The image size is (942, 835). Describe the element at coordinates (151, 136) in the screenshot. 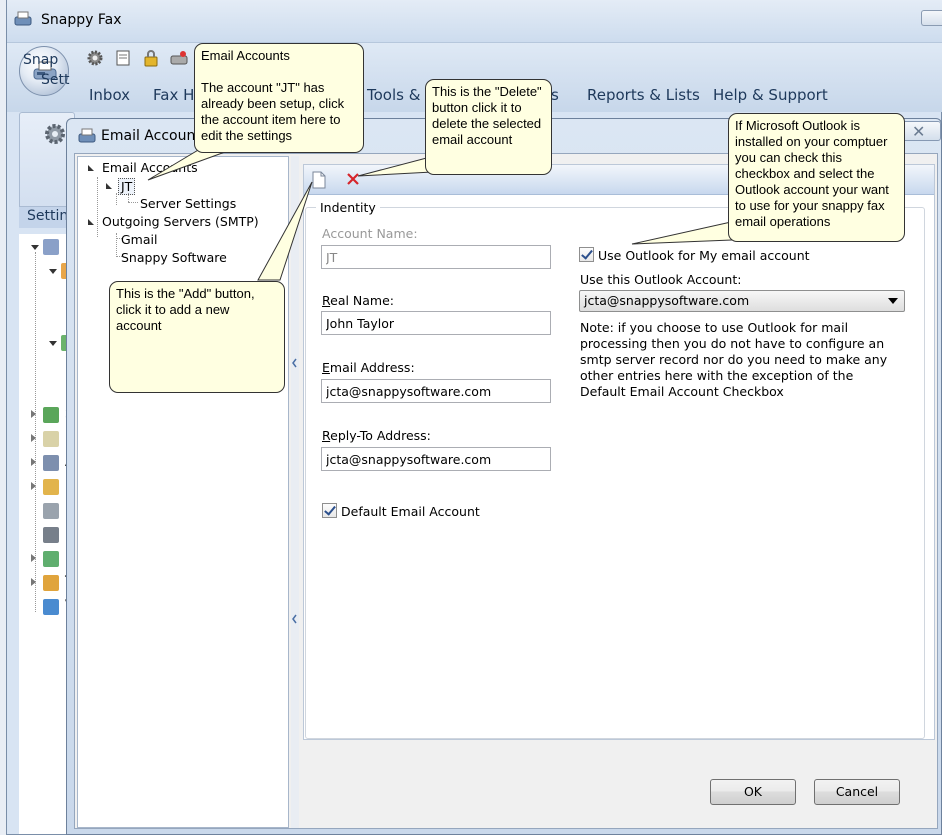

I see `dialog-title: Email Account` at that location.